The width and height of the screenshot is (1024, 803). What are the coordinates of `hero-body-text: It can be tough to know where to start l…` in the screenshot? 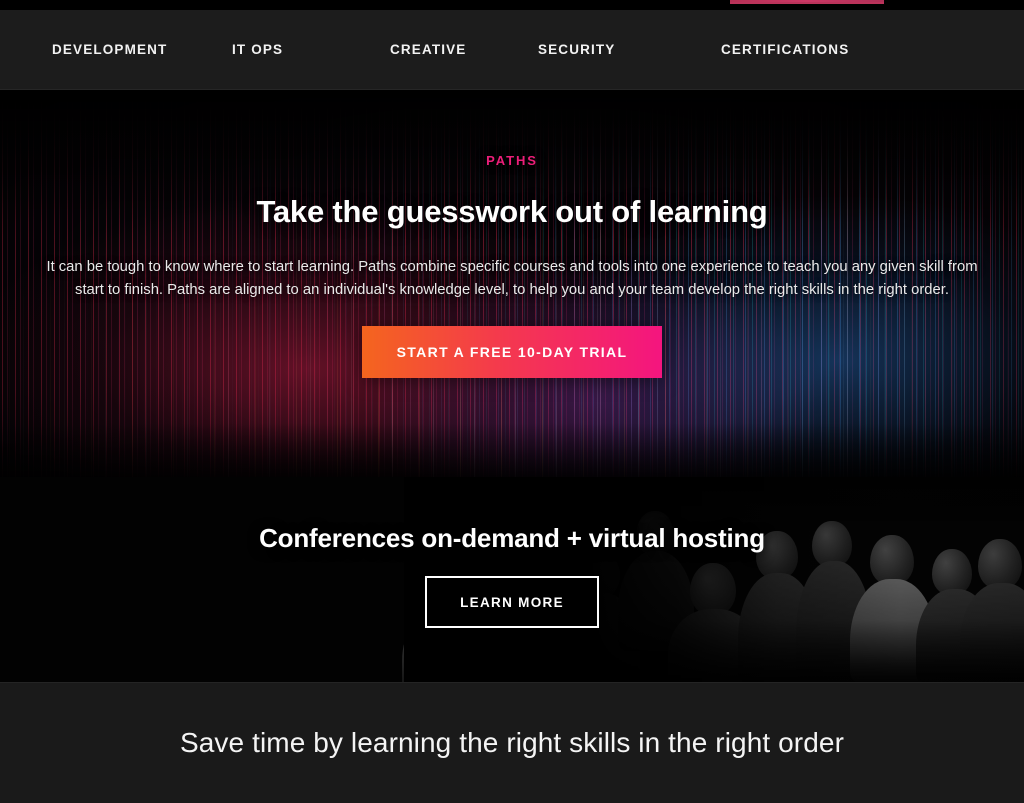 It's located at (512, 278).